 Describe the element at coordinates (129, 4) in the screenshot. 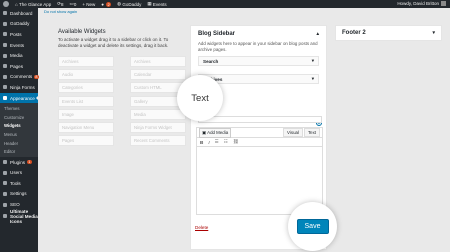

I see `godaddy-link: ◍ GoDaddy` at that location.